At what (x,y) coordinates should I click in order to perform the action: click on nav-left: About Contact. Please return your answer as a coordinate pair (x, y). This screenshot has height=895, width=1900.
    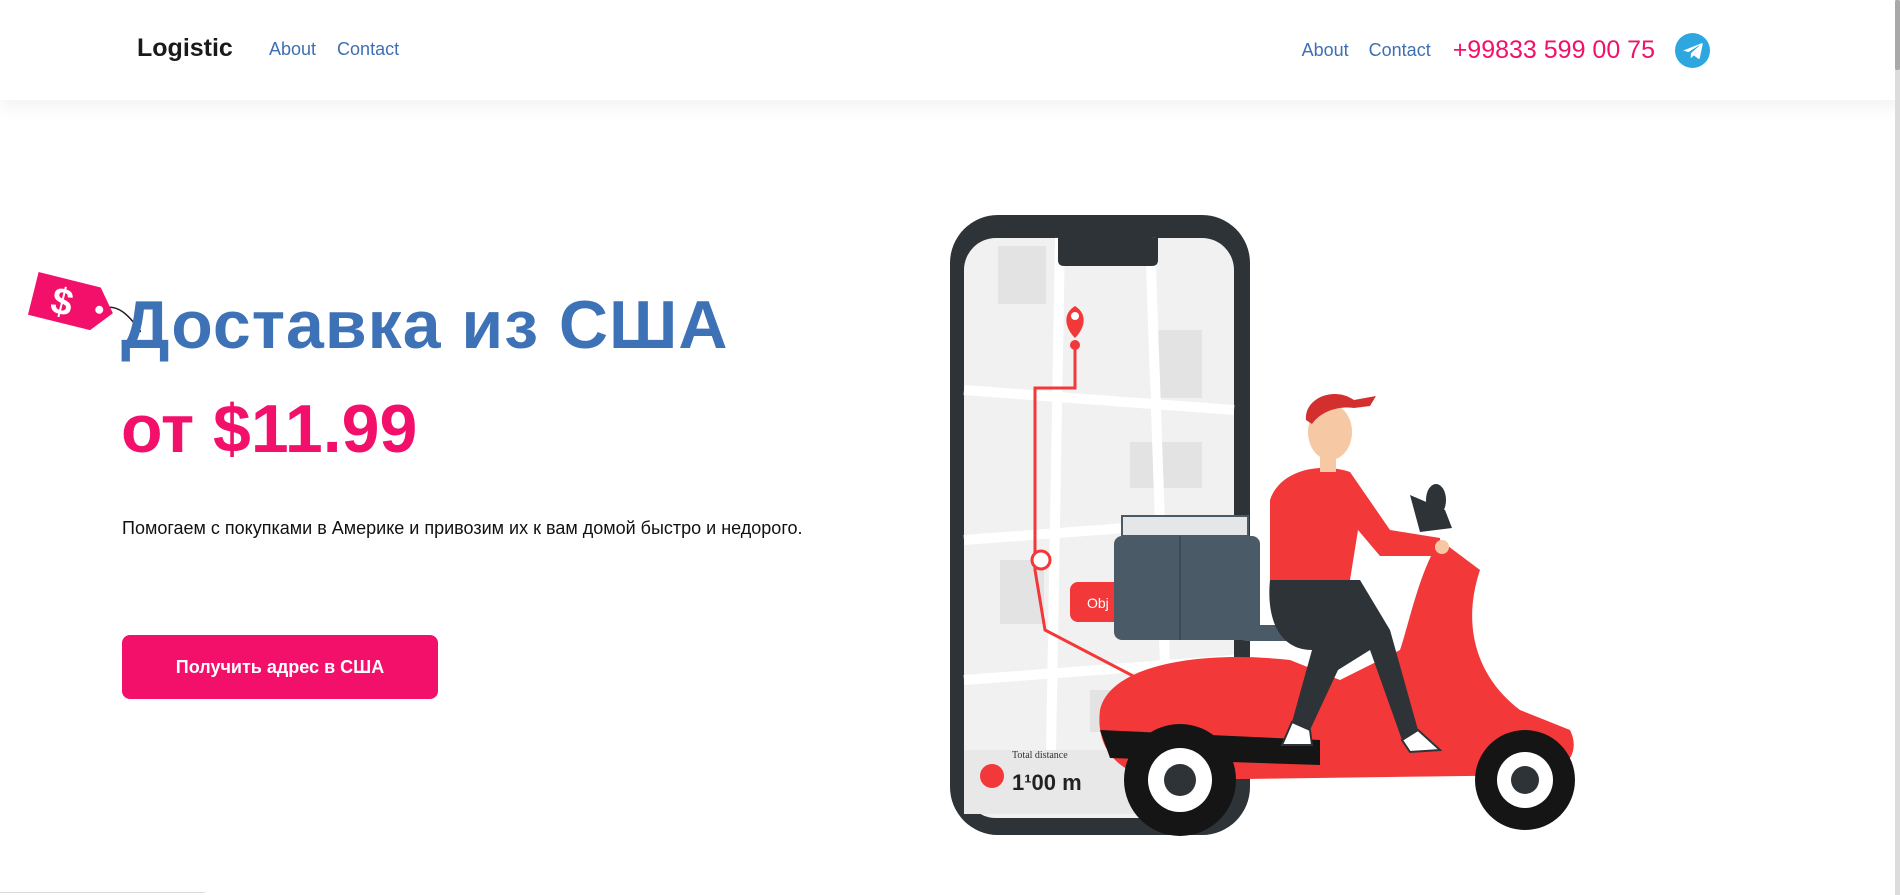
    Looking at the image, I should click on (334, 49).